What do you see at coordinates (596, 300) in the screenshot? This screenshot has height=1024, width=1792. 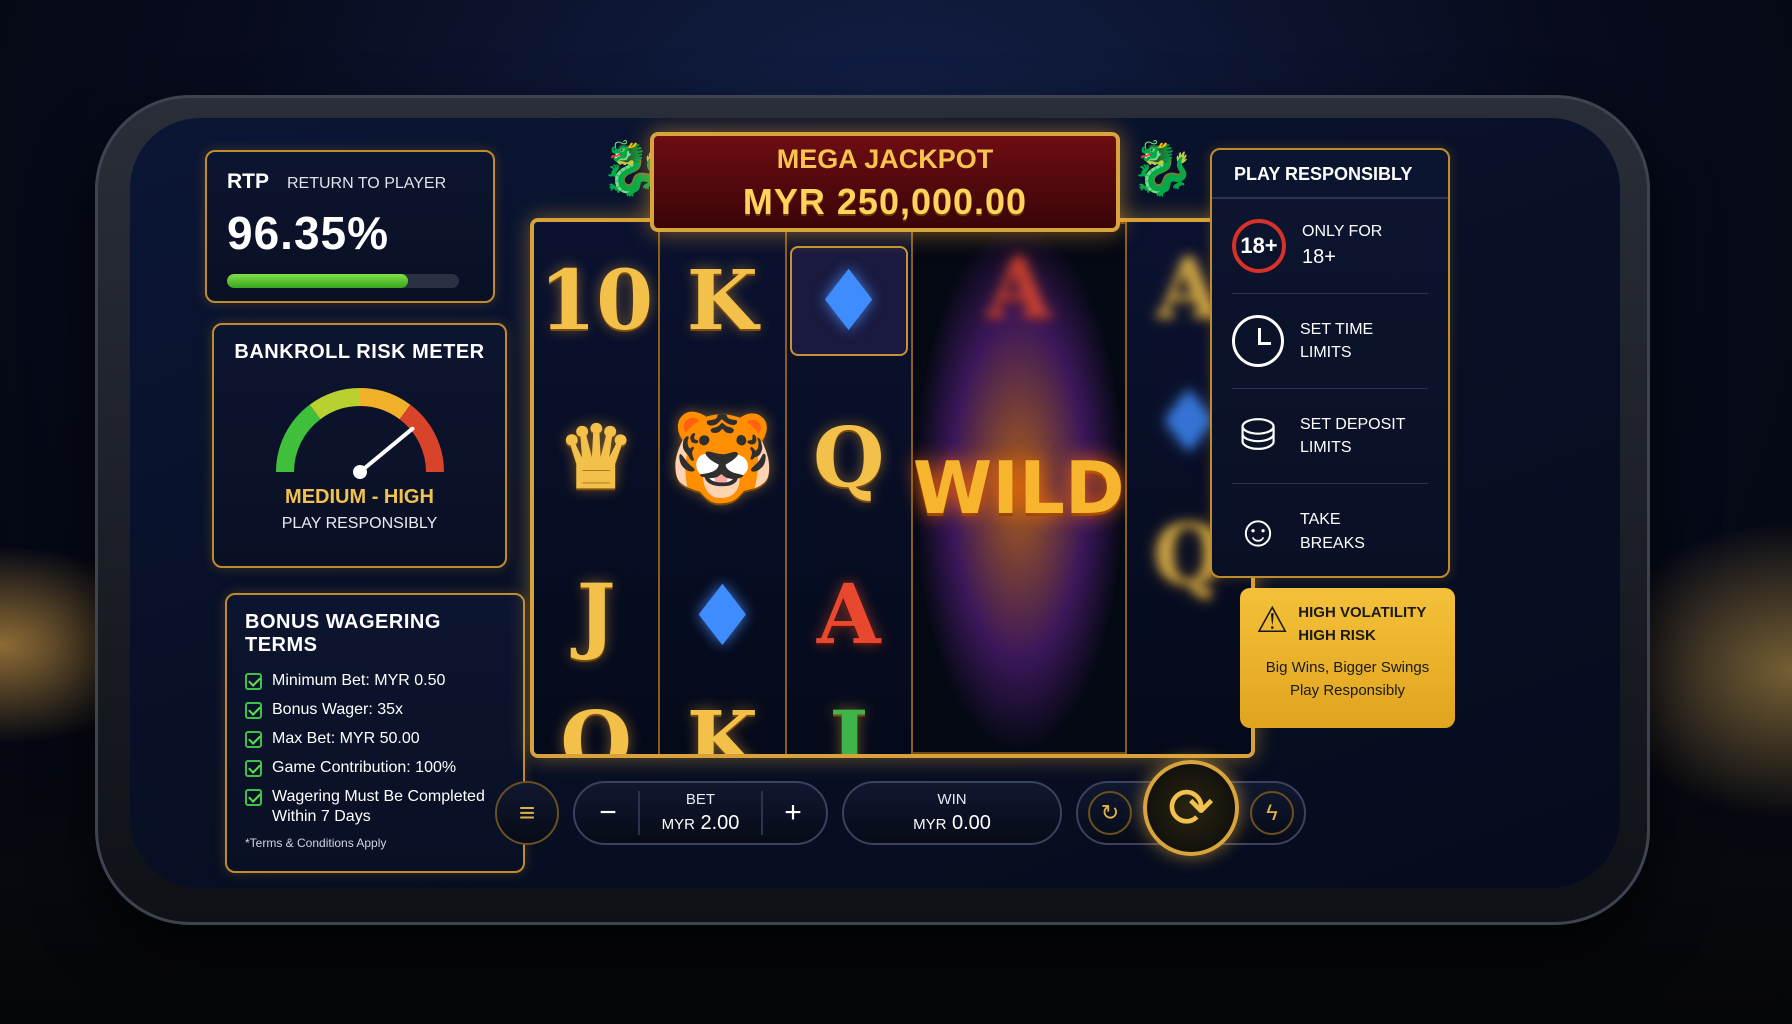 I see `symbol-10: 10` at bounding box center [596, 300].